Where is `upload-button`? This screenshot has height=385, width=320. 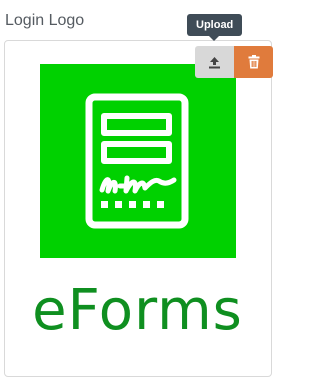
upload-button is located at coordinates (214, 62).